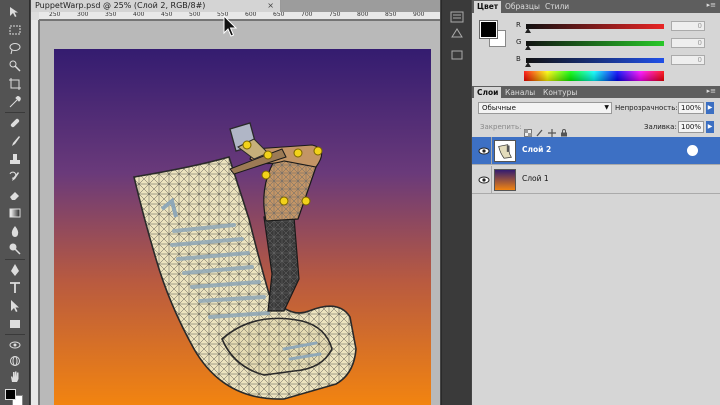 This screenshot has height=405, width=720. I want to click on blue-value-field: 0, so click(688, 60).